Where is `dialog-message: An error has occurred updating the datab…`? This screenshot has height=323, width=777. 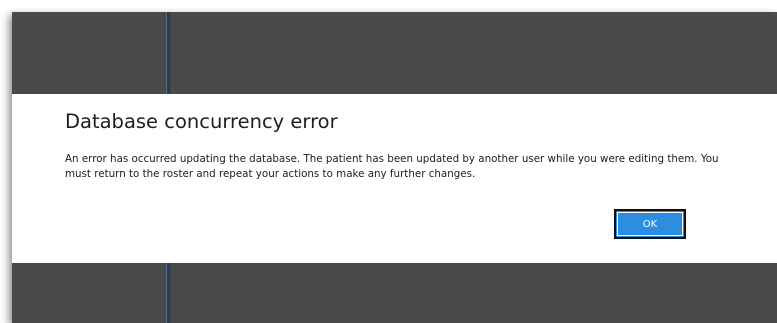
dialog-message: An error has occurred updating the datab… is located at coordinates (392, 166).